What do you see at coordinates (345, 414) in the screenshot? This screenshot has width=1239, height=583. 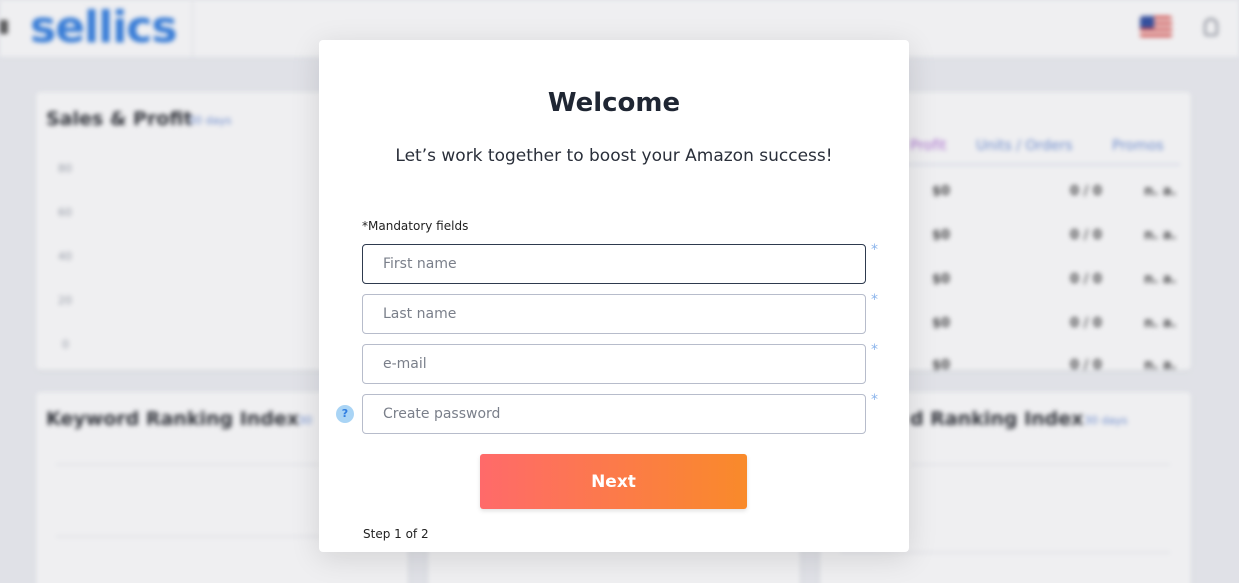 I see `password-help-icon: ?` at bounding box center [345, 414].